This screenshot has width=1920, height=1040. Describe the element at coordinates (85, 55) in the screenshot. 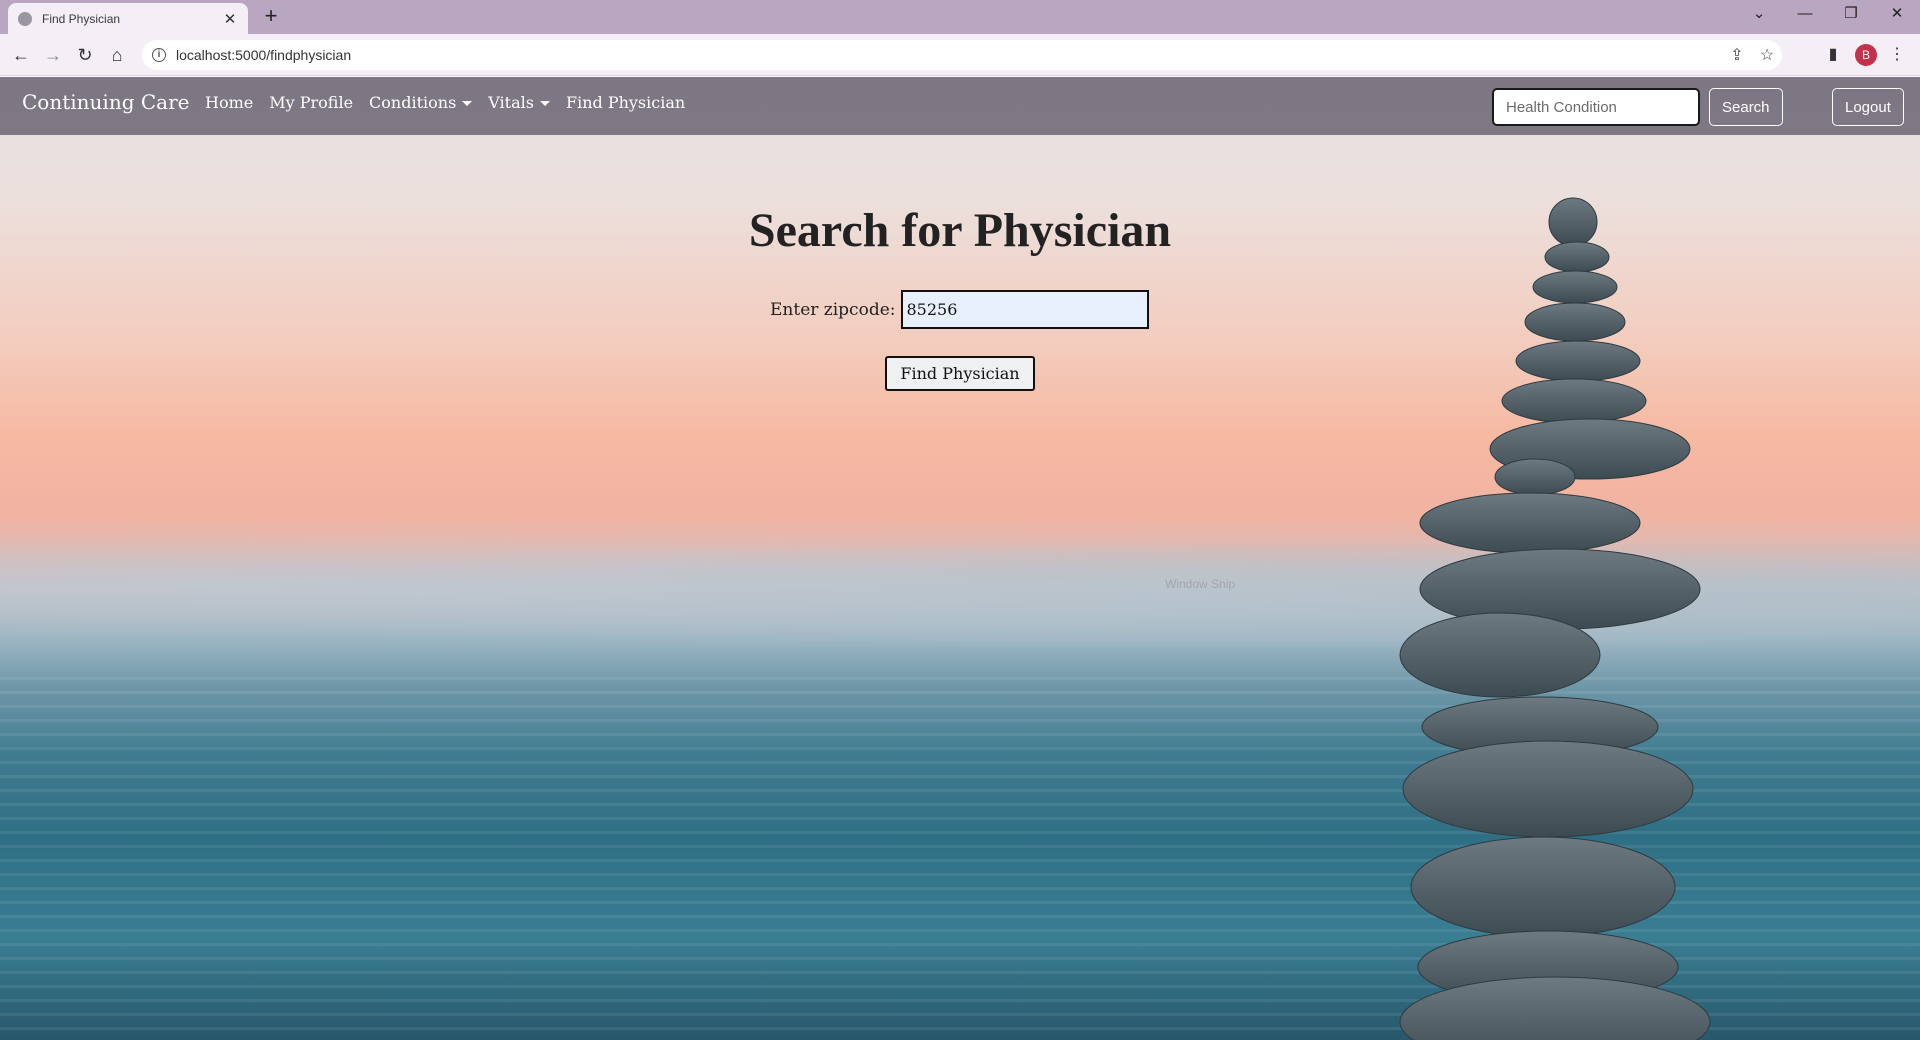

I see `reload-icon: ↻` at that location.